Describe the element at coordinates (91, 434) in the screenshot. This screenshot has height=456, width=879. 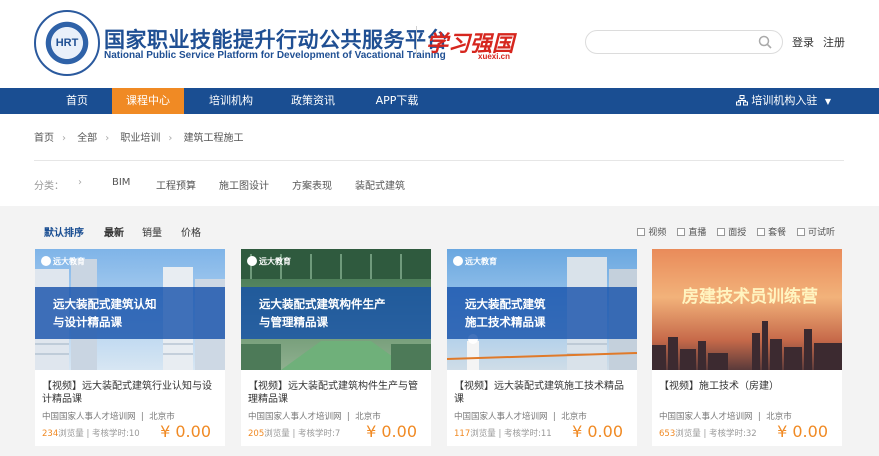
I see `course-stats: 234浏览量 | 考核学时:10` at that location.